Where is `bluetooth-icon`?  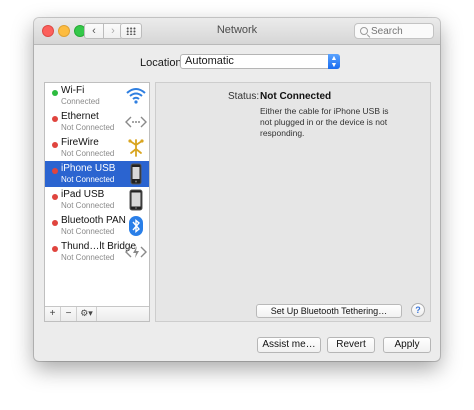
bluetooth-icon is located at coordinates (136, 226).